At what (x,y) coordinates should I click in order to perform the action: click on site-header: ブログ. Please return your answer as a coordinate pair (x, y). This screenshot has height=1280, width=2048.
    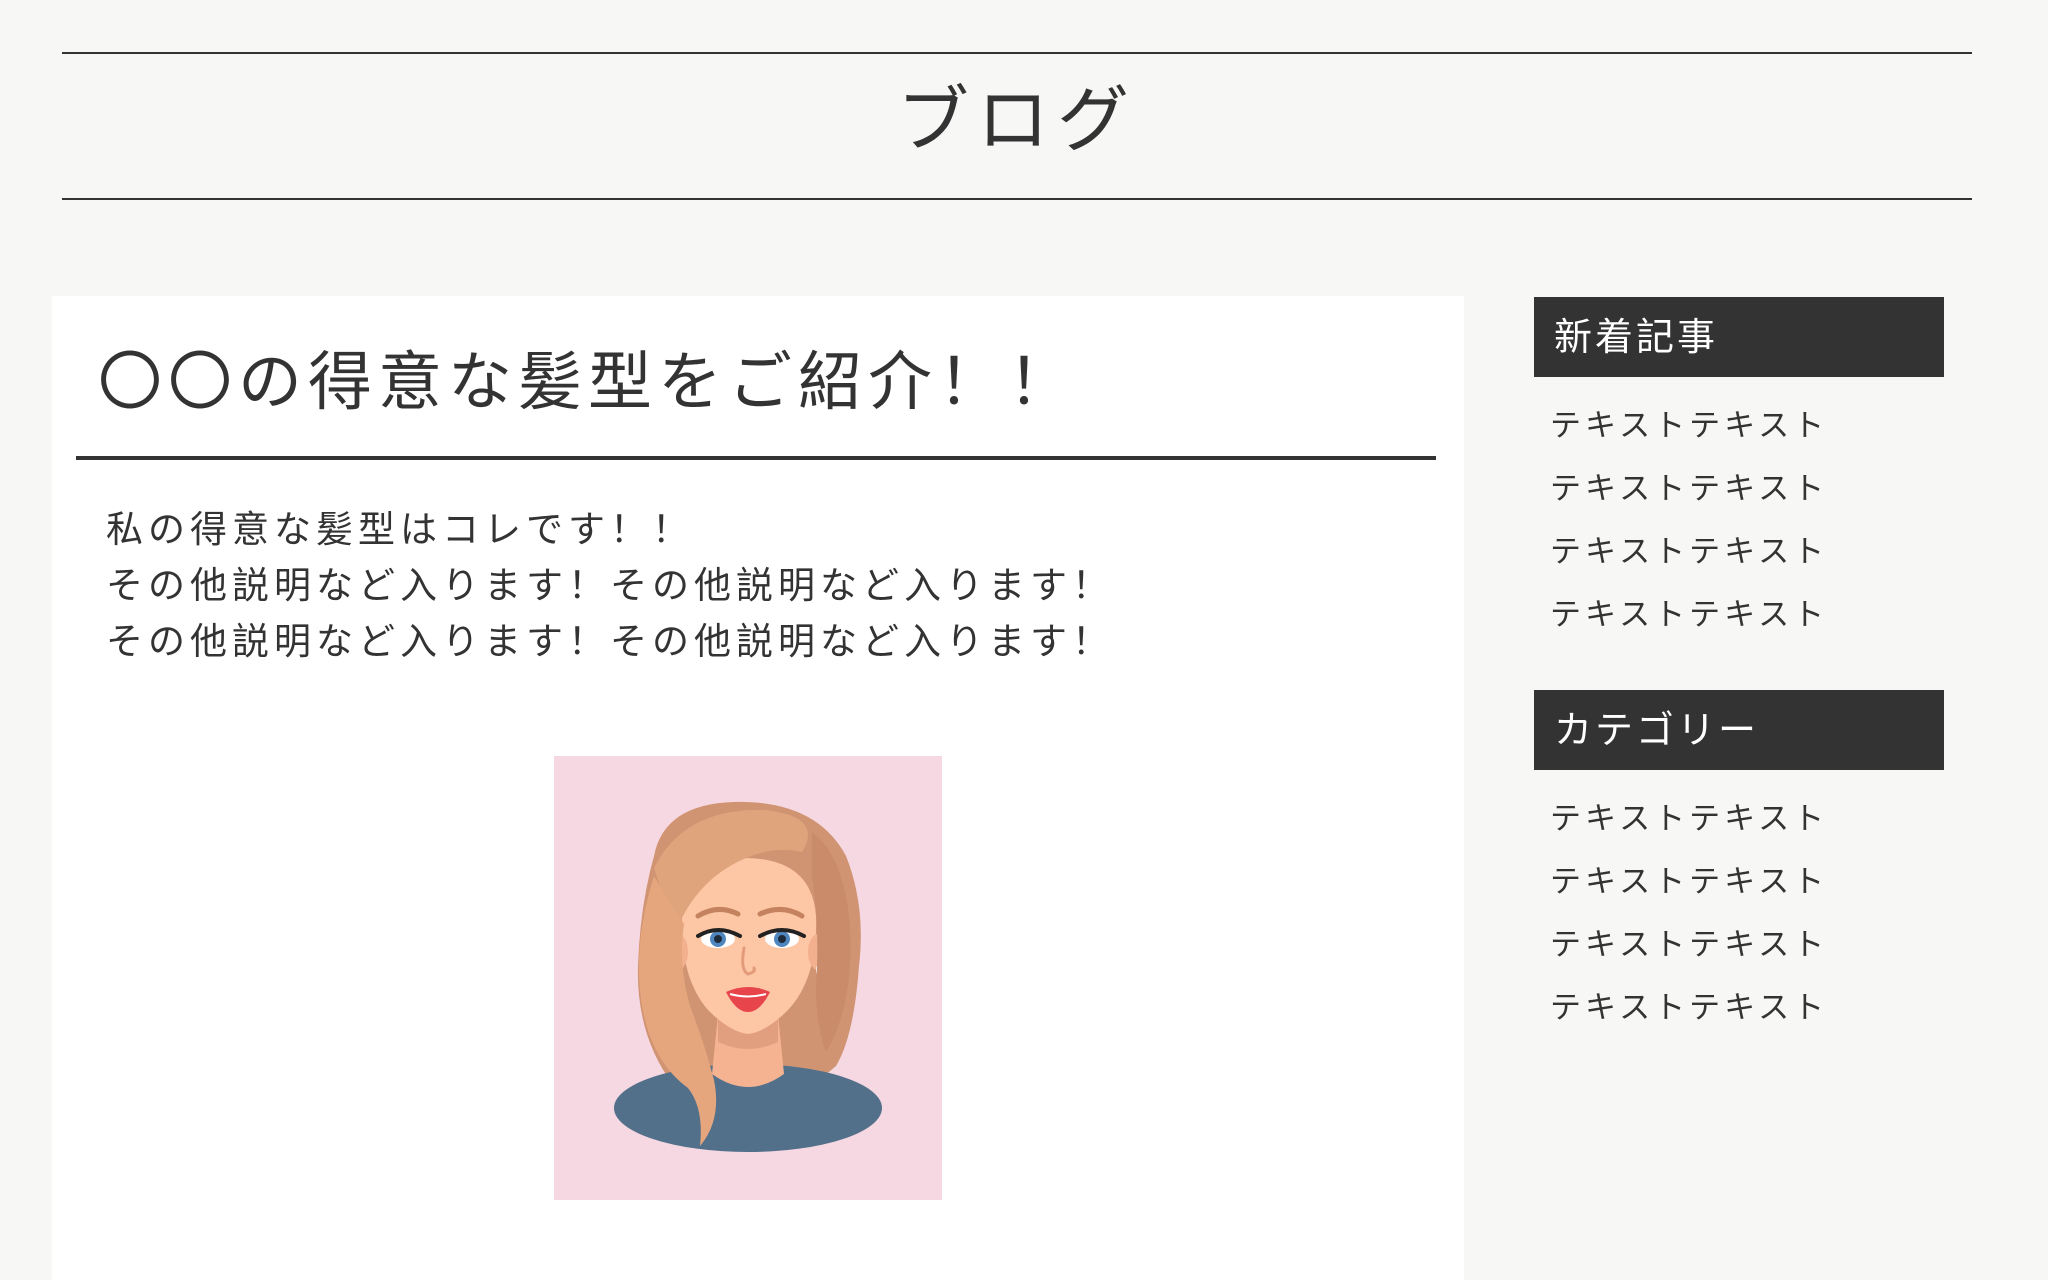
    Looking at the image, I should click on (1017, 126).